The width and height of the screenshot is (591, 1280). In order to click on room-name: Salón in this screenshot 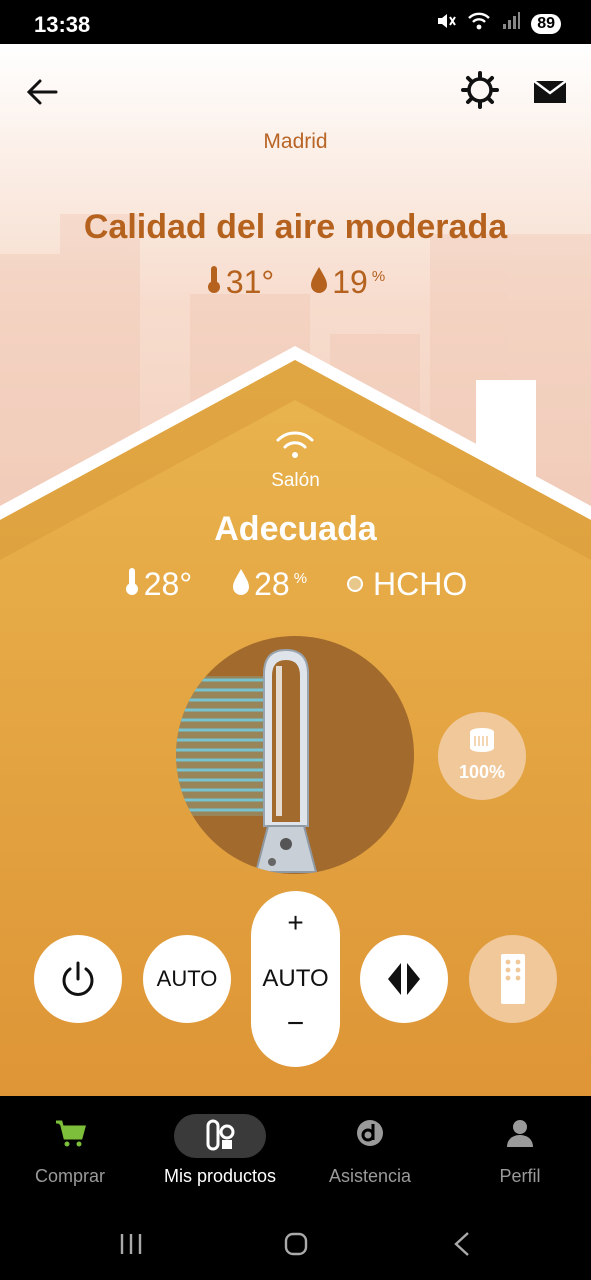, I will do `click(295, 480)`.